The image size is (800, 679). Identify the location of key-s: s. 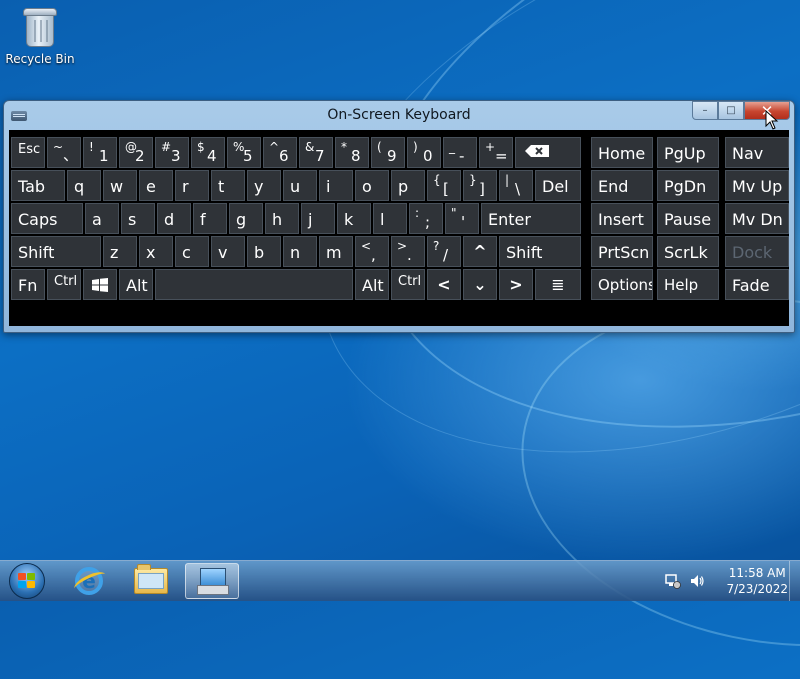
(138, 218).